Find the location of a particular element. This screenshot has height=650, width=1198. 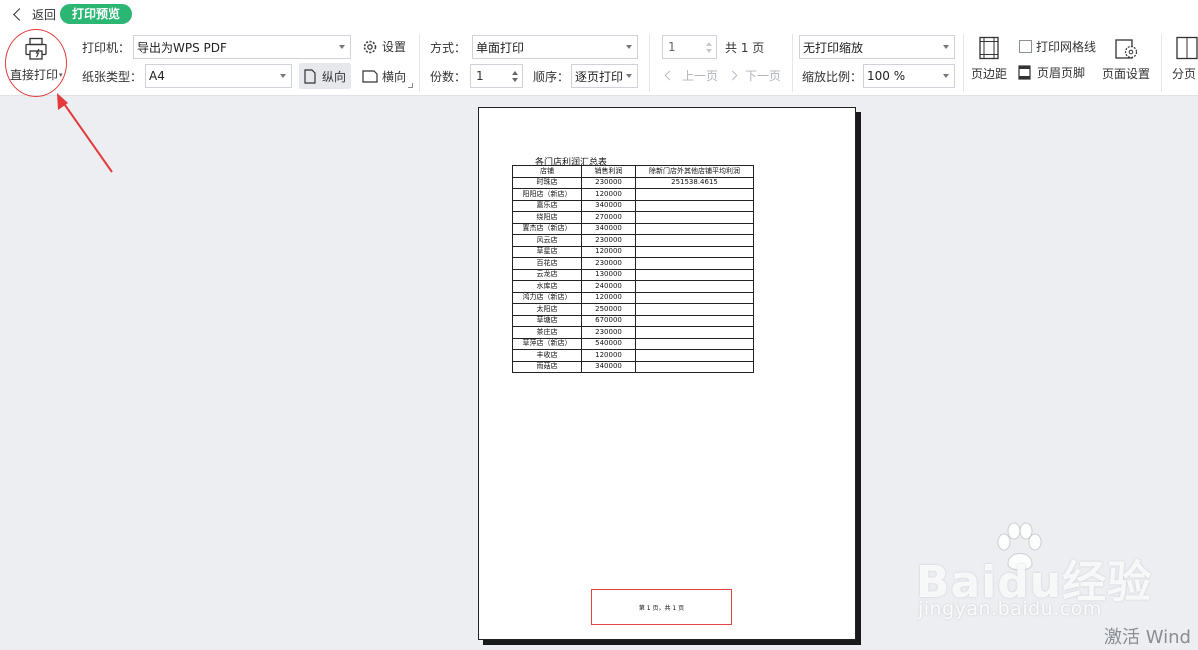

table-row: 风云店 230000 is located at coordinates (633, 240).